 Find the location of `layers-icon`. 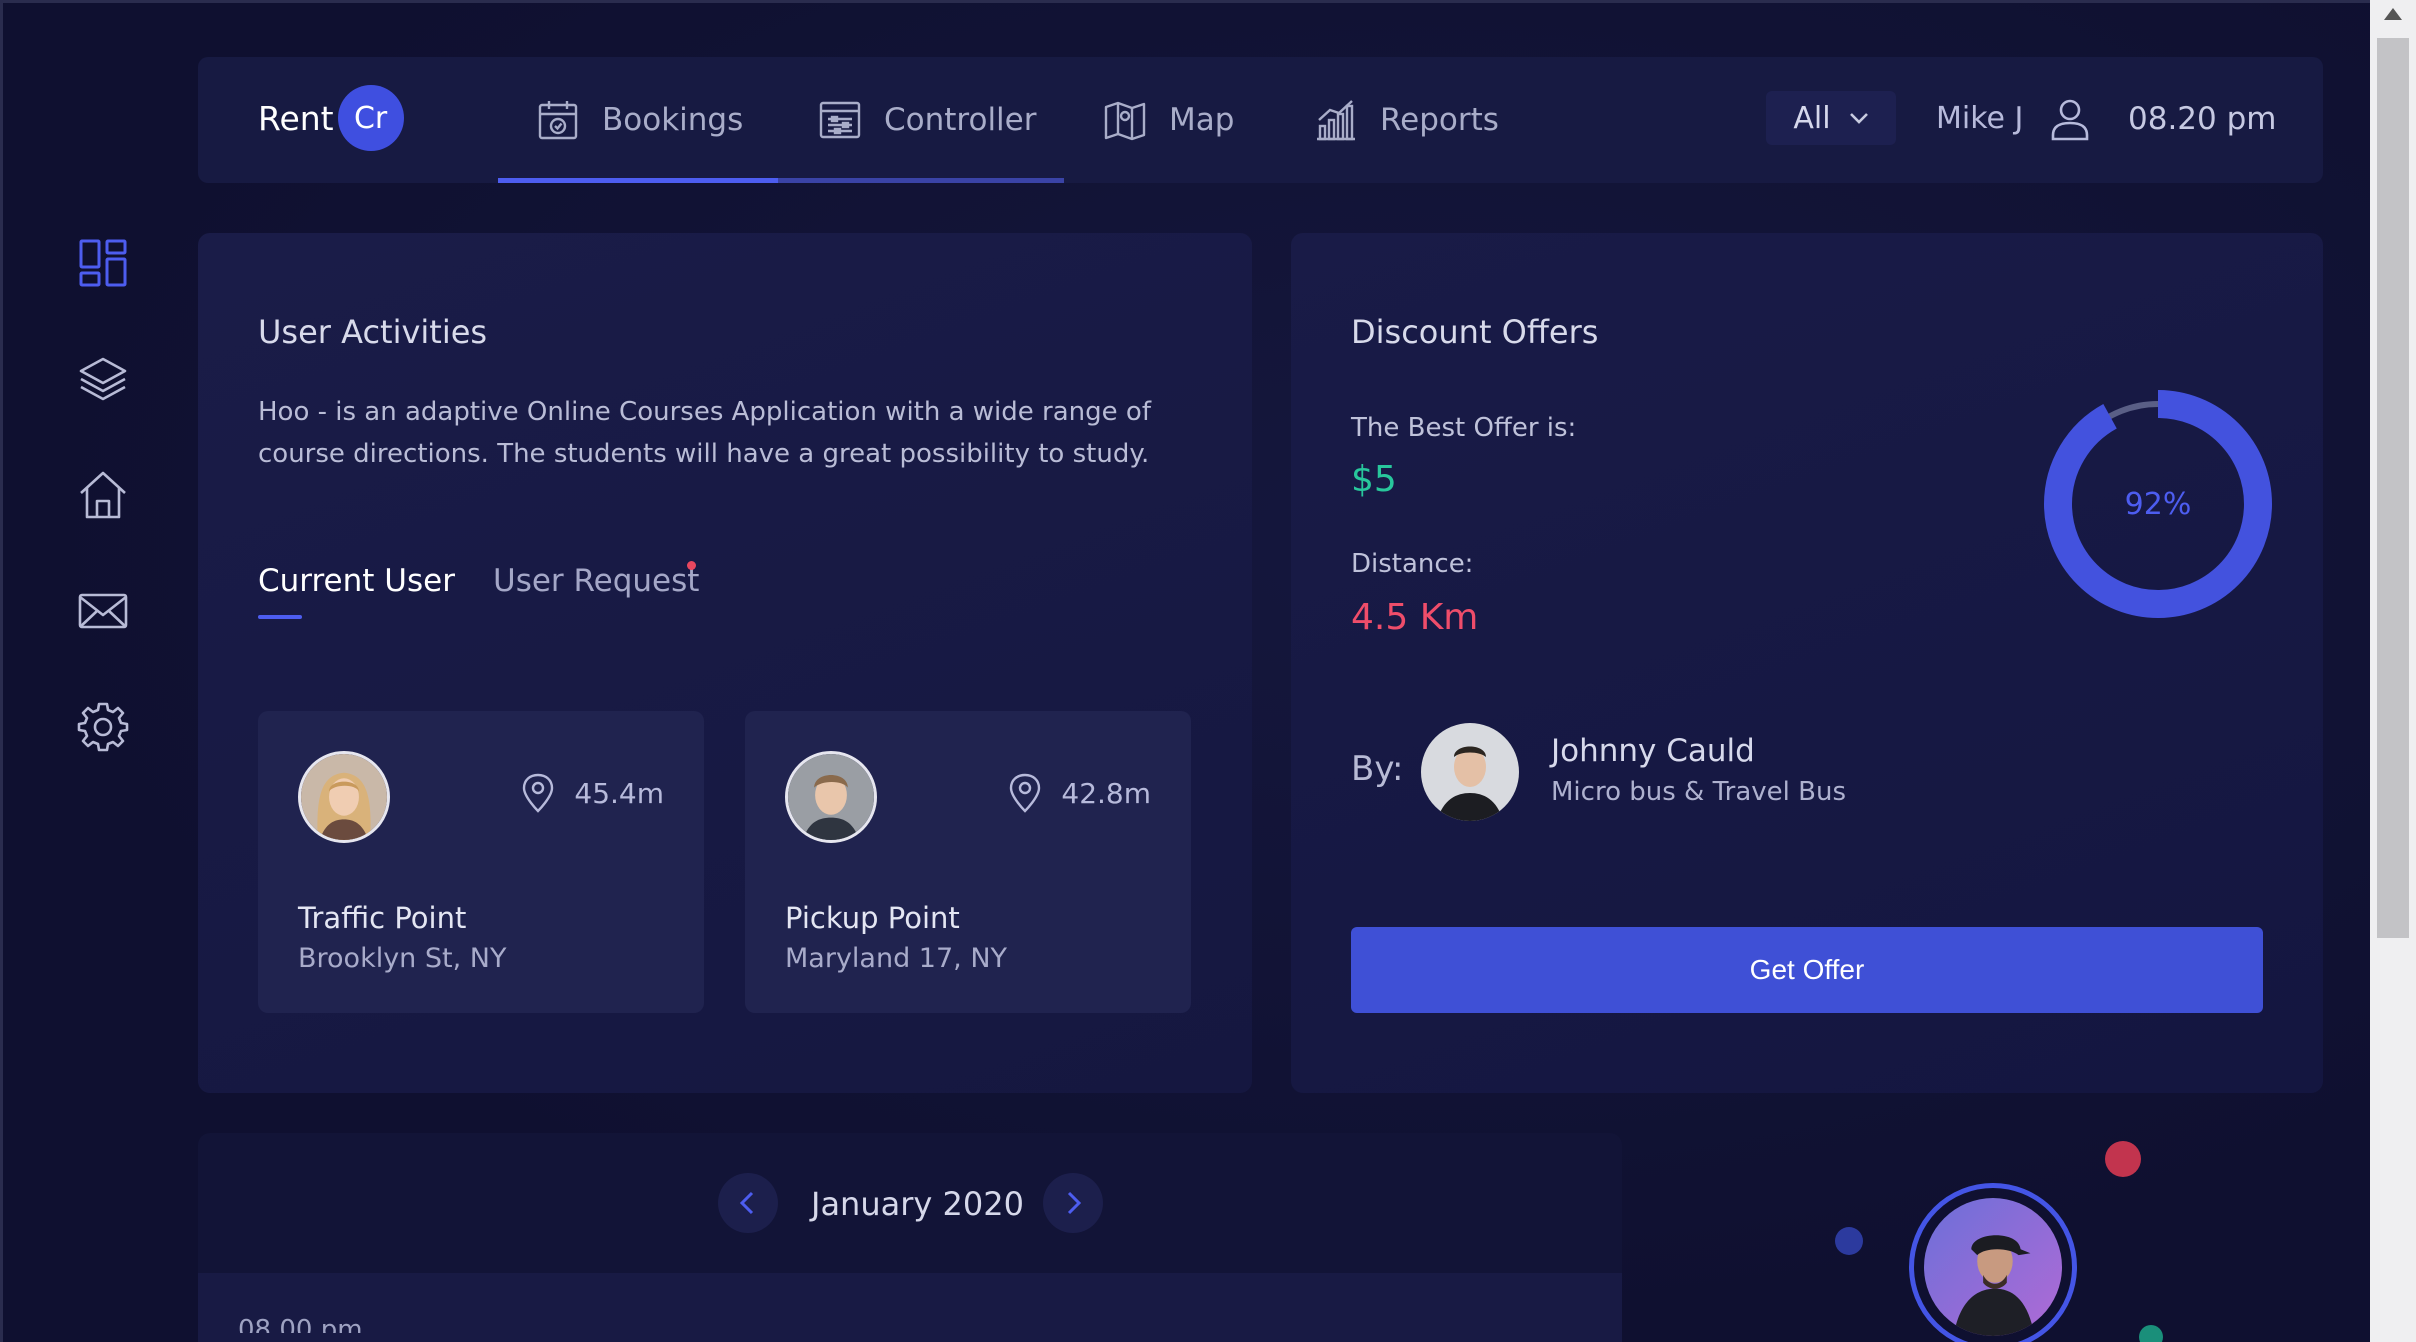

layers-icon is located at coordinates (103, 379).